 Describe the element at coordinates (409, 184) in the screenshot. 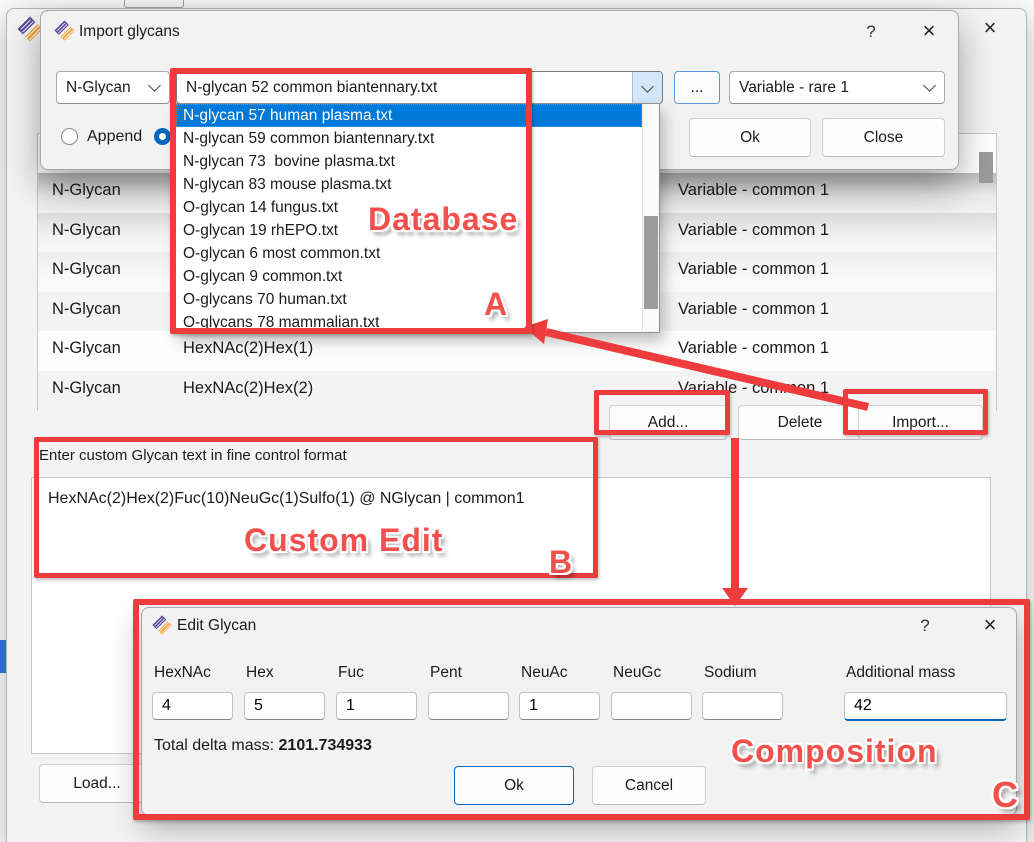

I see `dropdown-item: N-glycan 83 mouse plasma.txt` at that location.